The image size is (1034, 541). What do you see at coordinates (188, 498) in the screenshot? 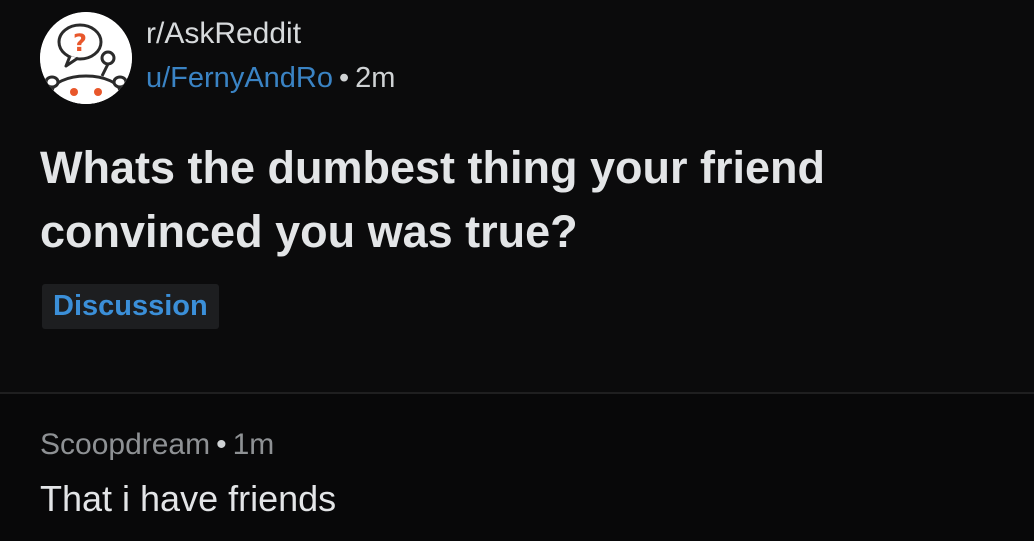
I see `comment-body: That i have friends` at bounding box center [188, 498].